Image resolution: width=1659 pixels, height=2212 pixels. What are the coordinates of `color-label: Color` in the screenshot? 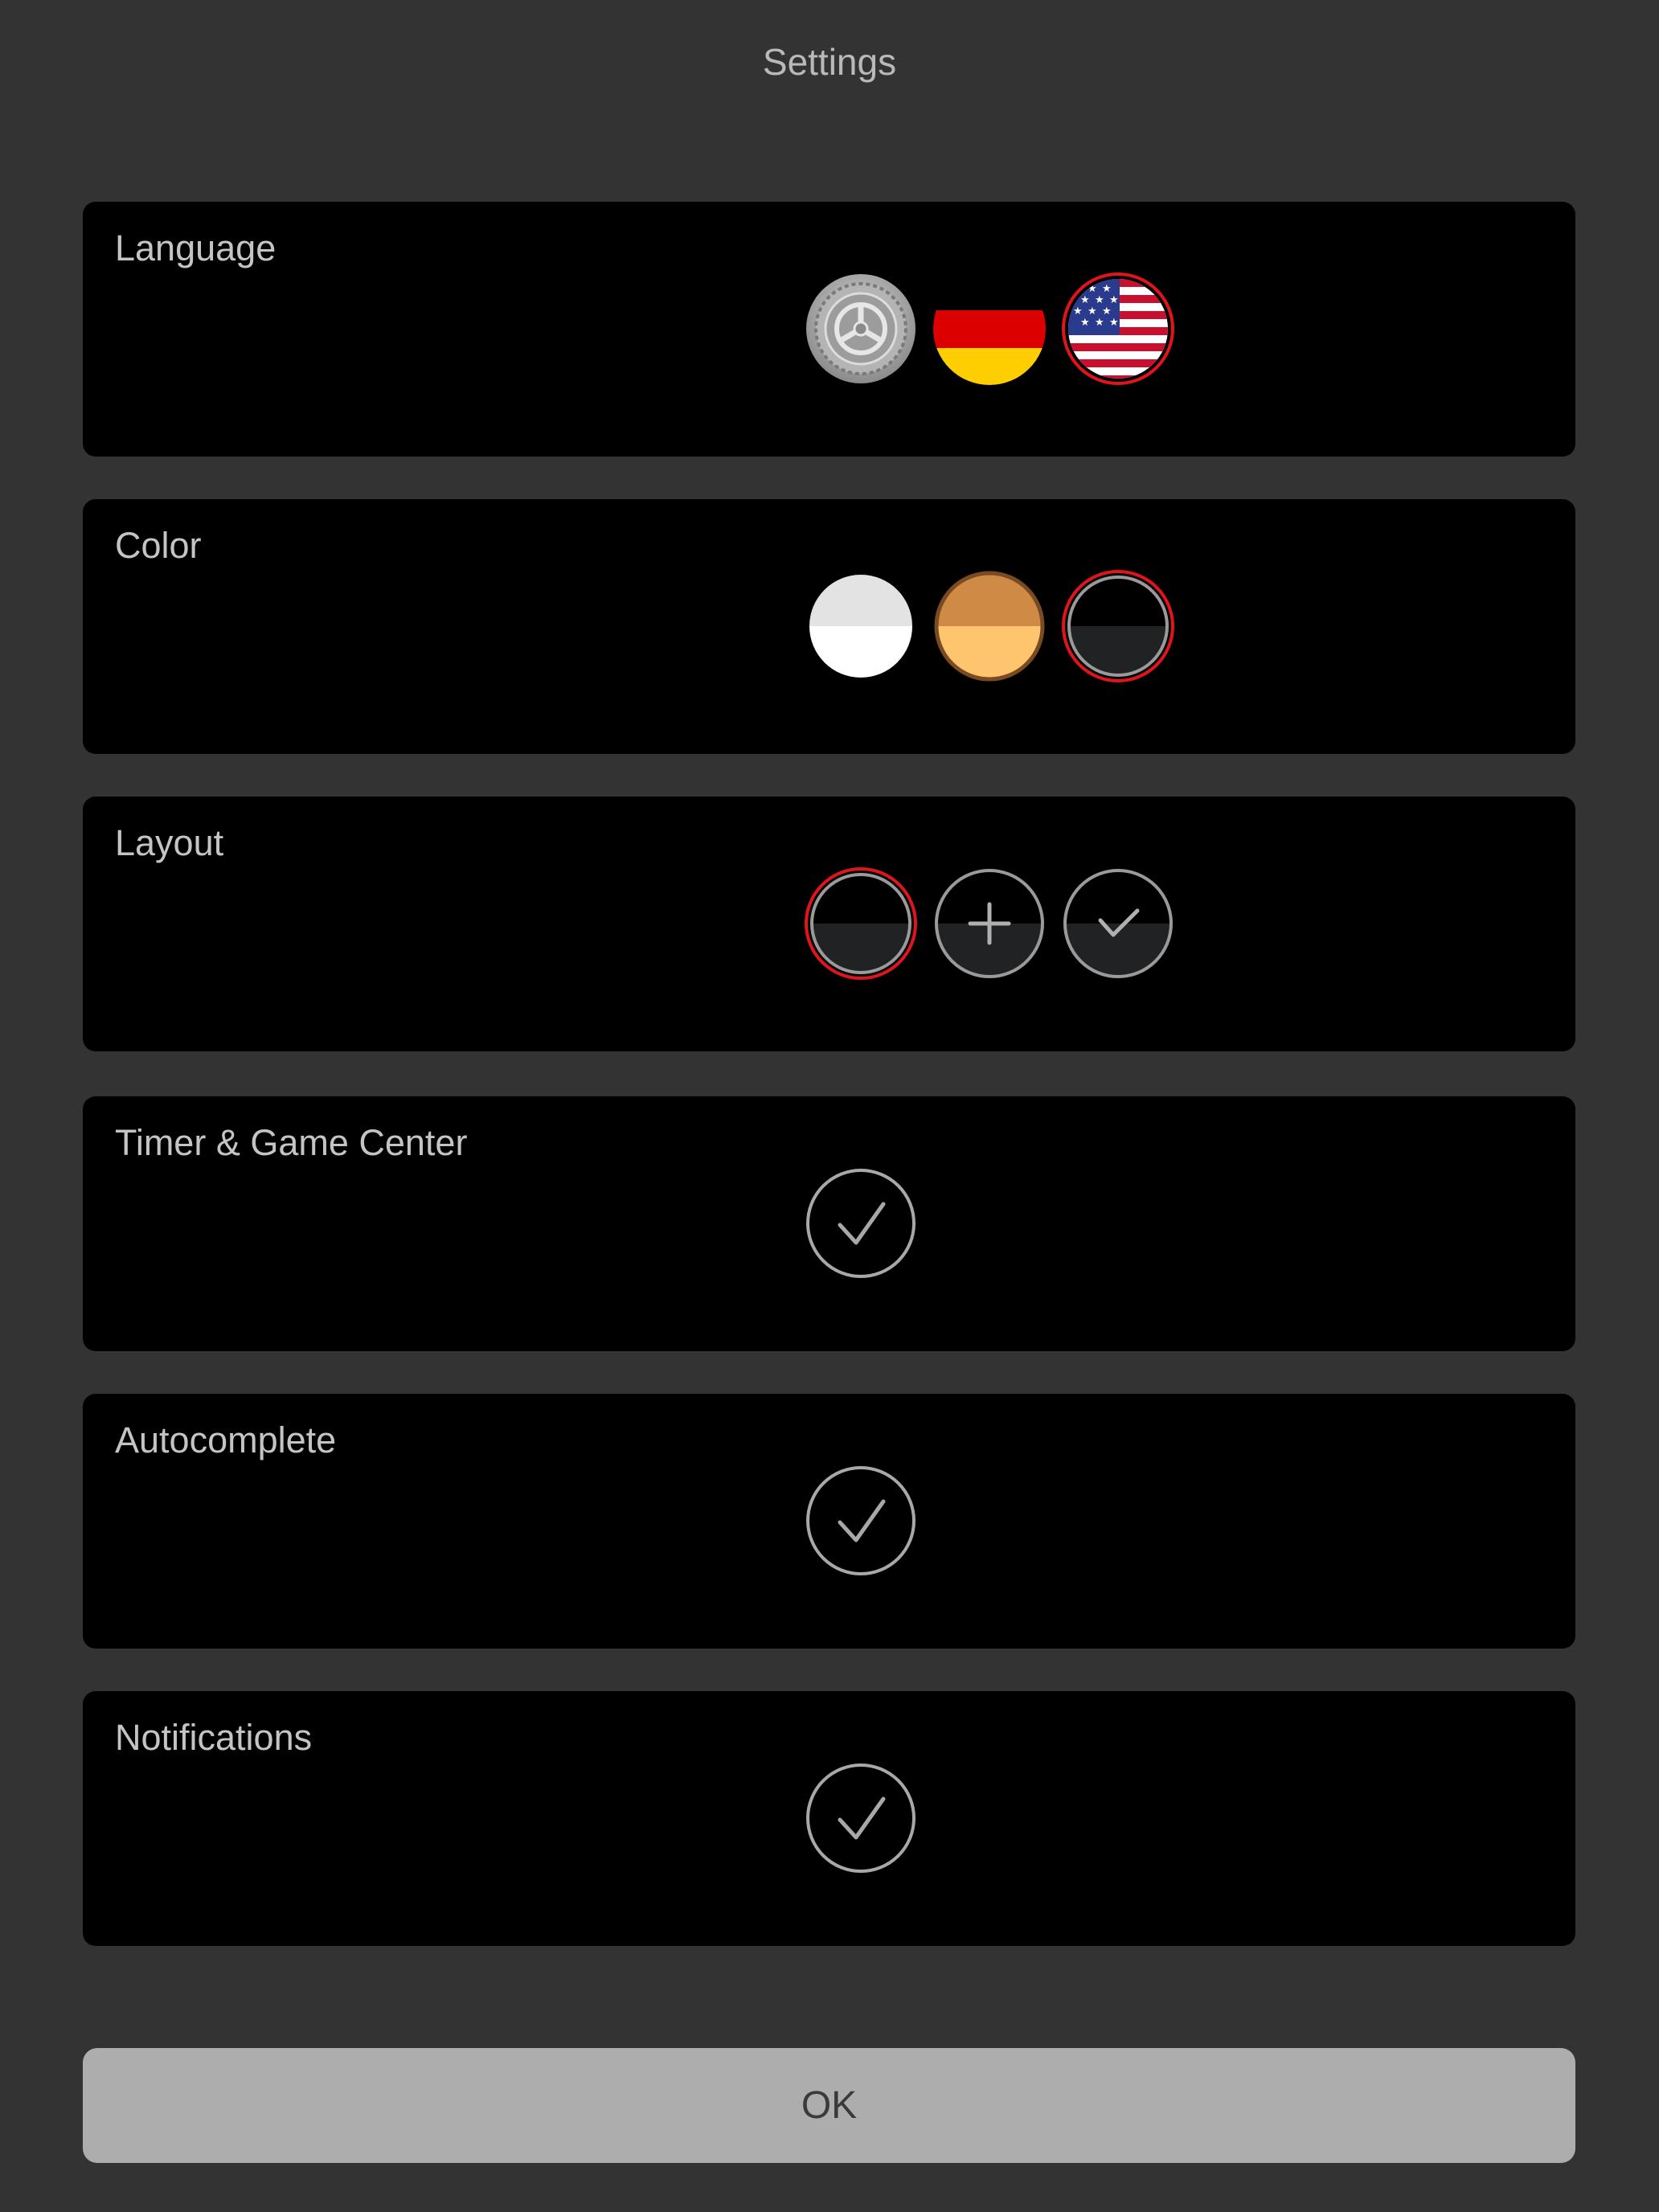 It's located at (158, 545).